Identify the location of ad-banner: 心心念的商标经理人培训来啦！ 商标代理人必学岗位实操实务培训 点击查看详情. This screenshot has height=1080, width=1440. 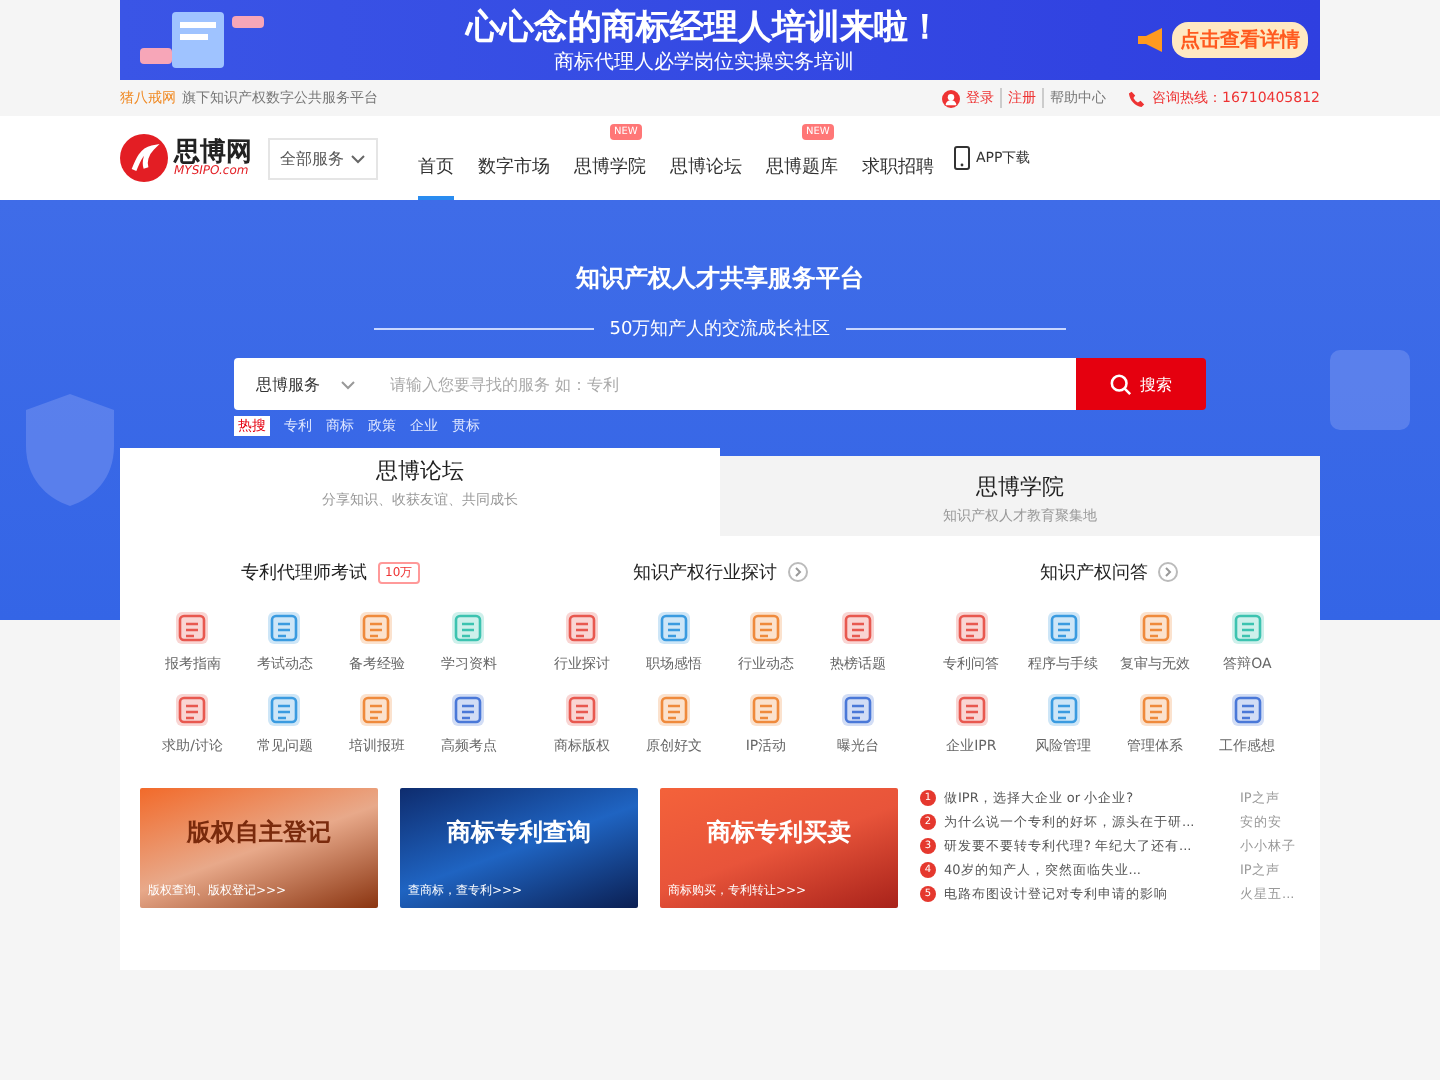
(720, 40).